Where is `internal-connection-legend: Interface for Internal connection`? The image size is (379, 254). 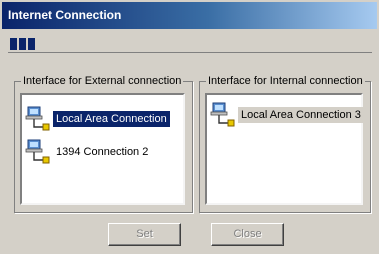
internal-connection-legend: Interface for Internal connection is located at coordinates (285, 81).